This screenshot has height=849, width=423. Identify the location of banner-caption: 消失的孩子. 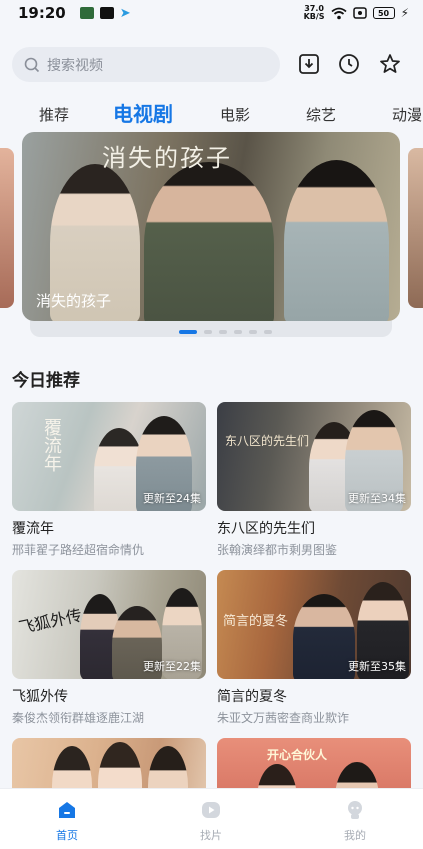
(74, 301).